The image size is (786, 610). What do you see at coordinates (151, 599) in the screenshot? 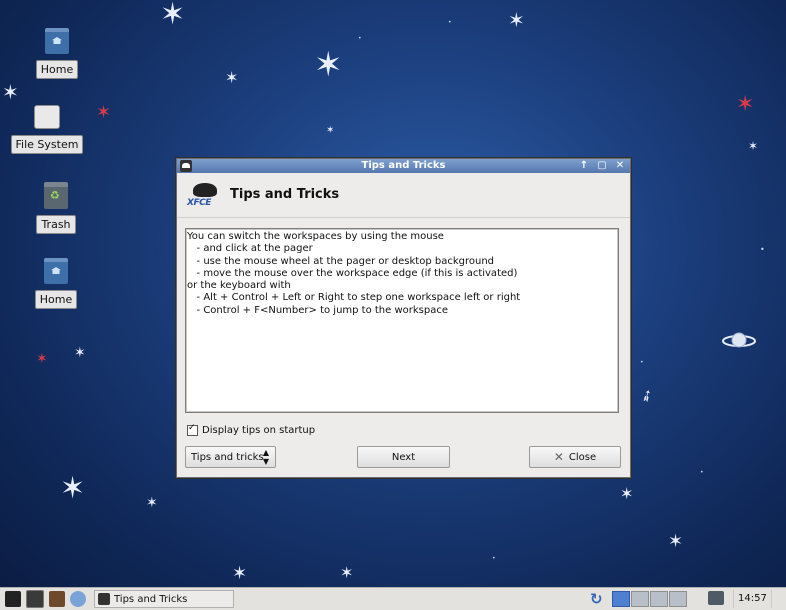
I see `task-label: Tips and Tricks` at bounding box center [151, 599].